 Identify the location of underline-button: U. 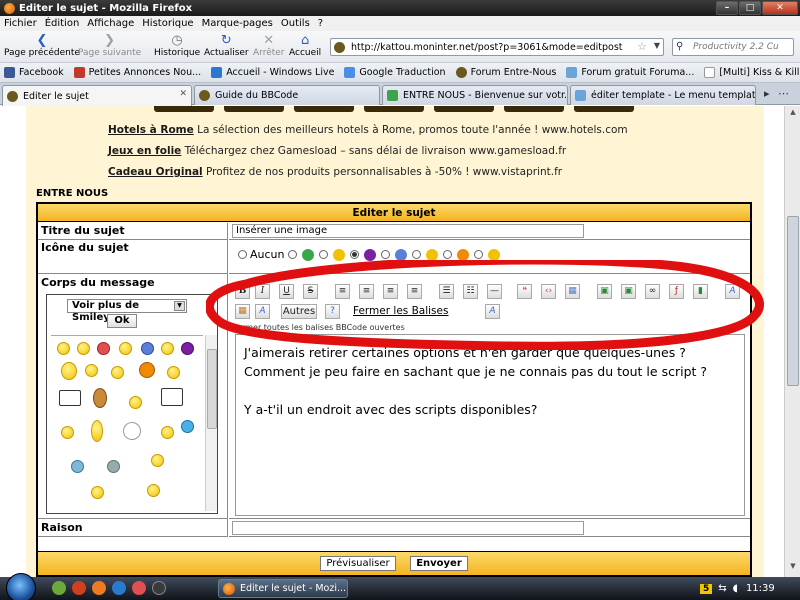
(286, 291).